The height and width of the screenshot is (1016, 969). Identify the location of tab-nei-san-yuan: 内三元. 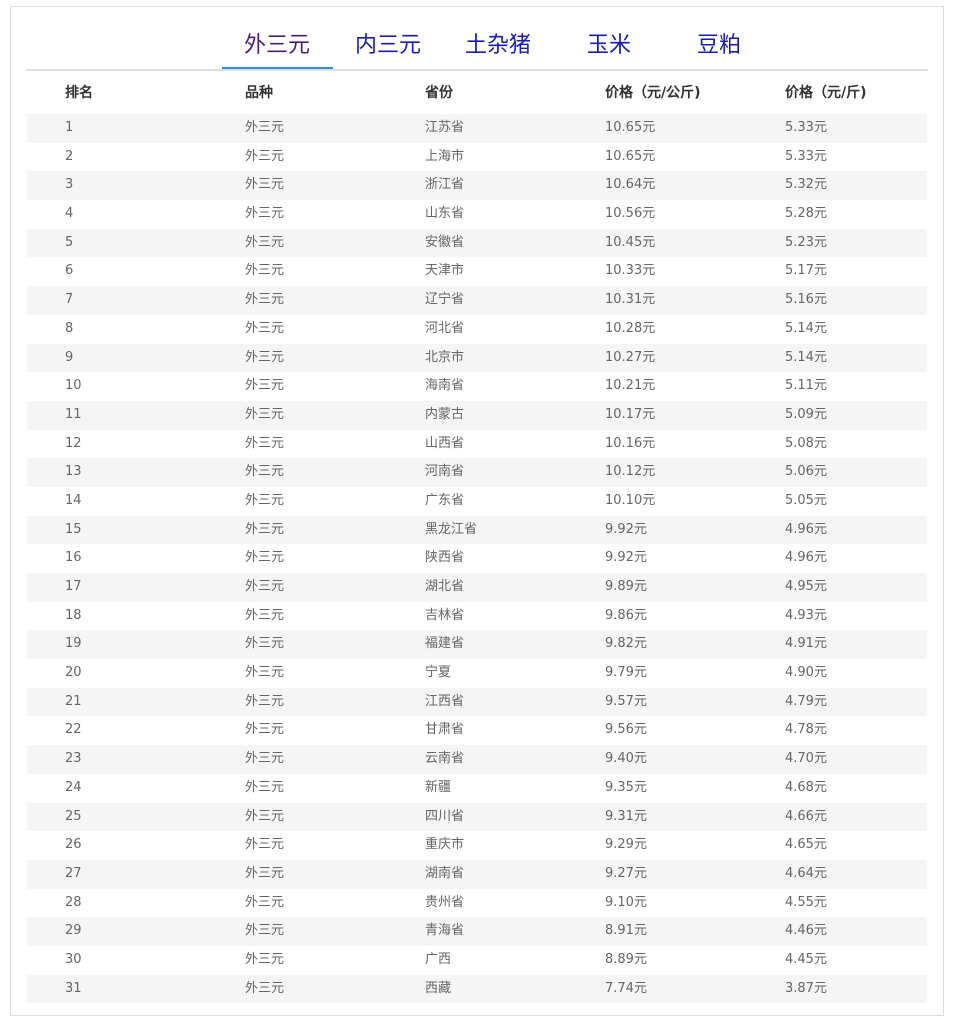
(388, 49).